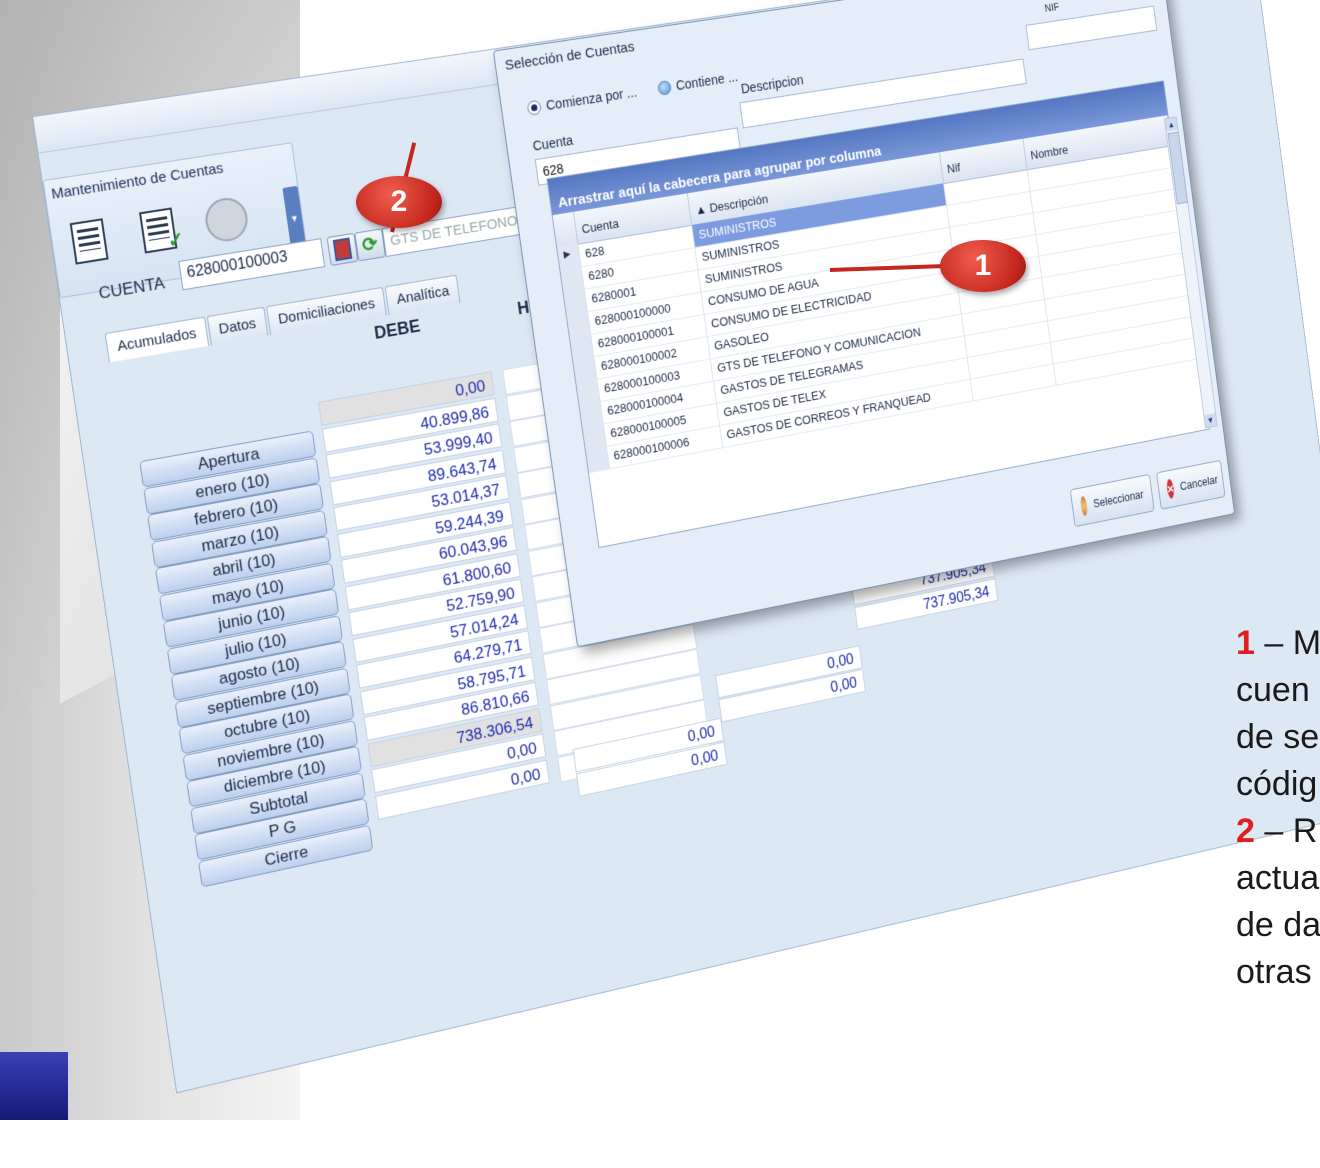  I want to click on note-line-3: de se, so click(1278, 737).